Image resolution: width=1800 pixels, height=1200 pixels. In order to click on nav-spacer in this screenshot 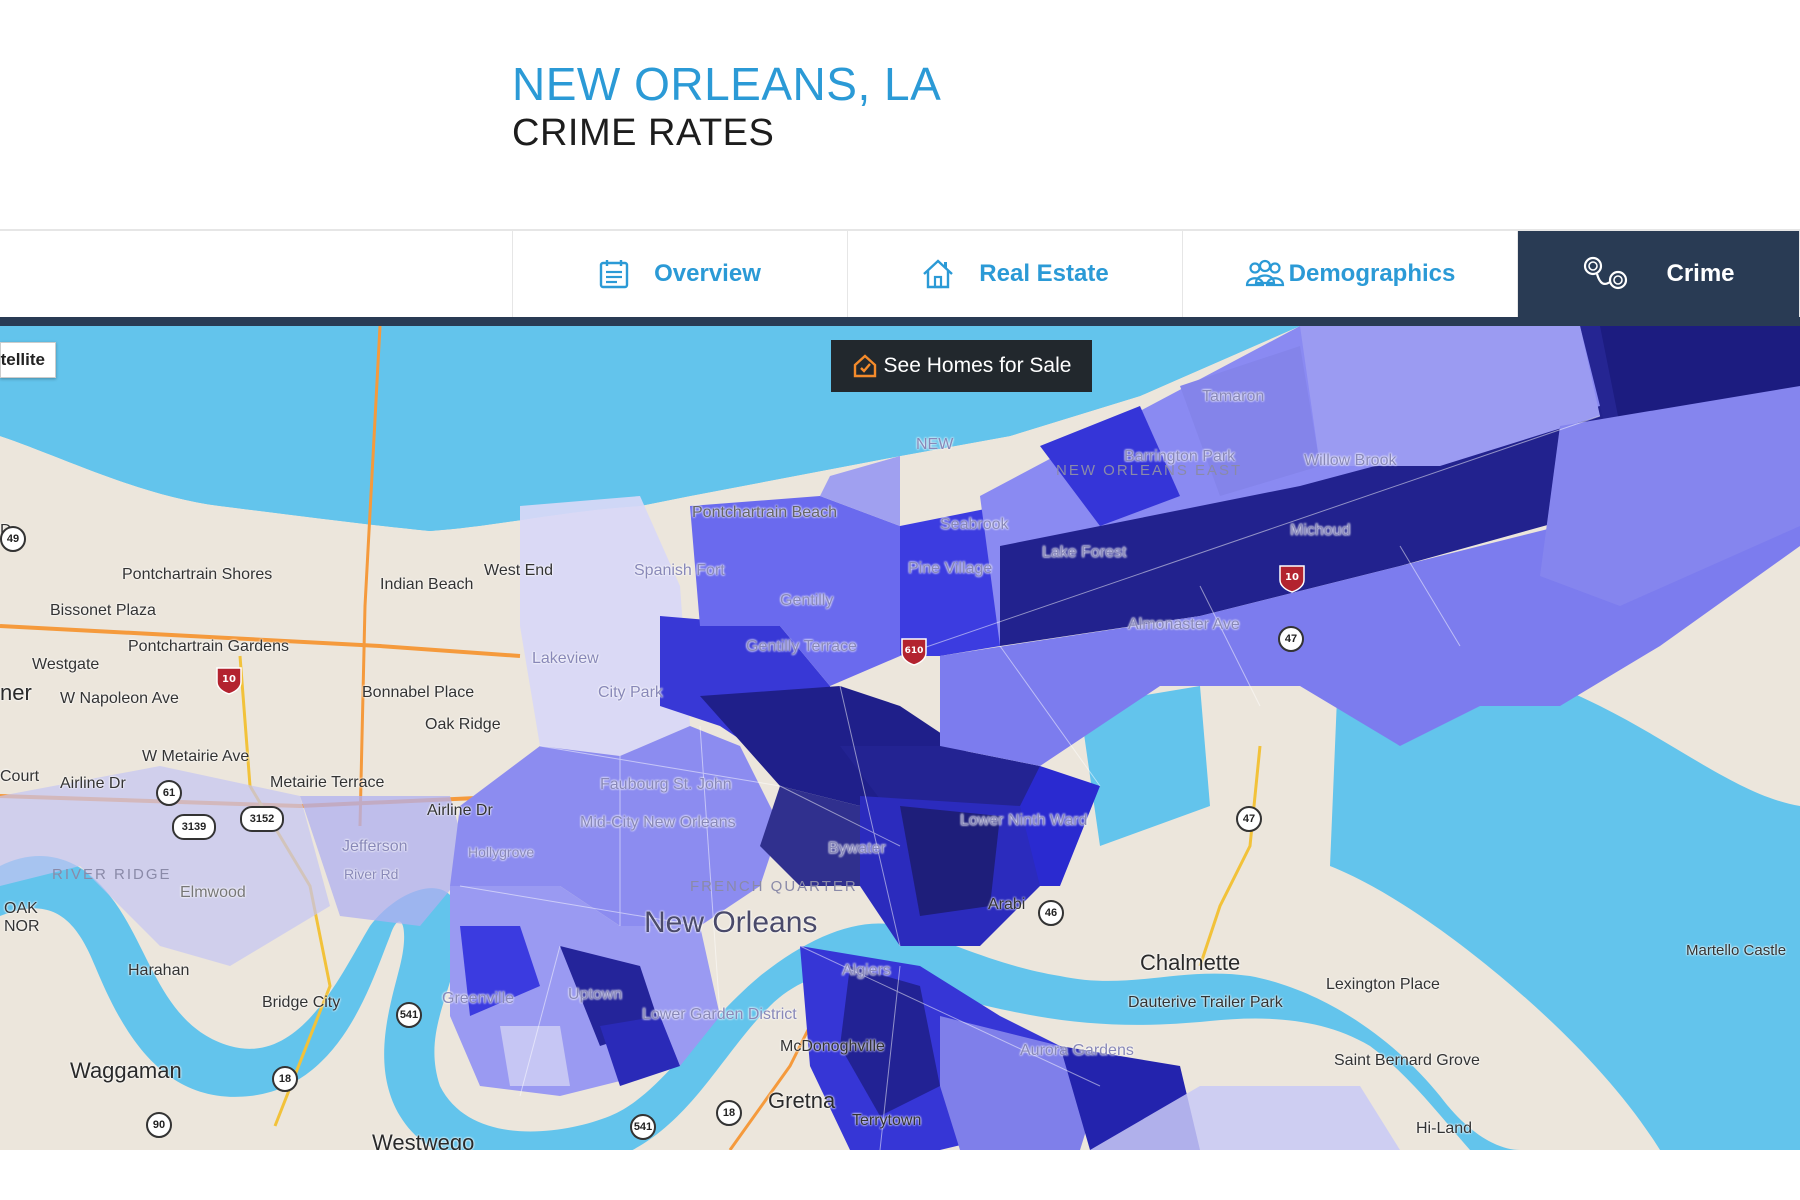, I will do `click(256, 274)`.